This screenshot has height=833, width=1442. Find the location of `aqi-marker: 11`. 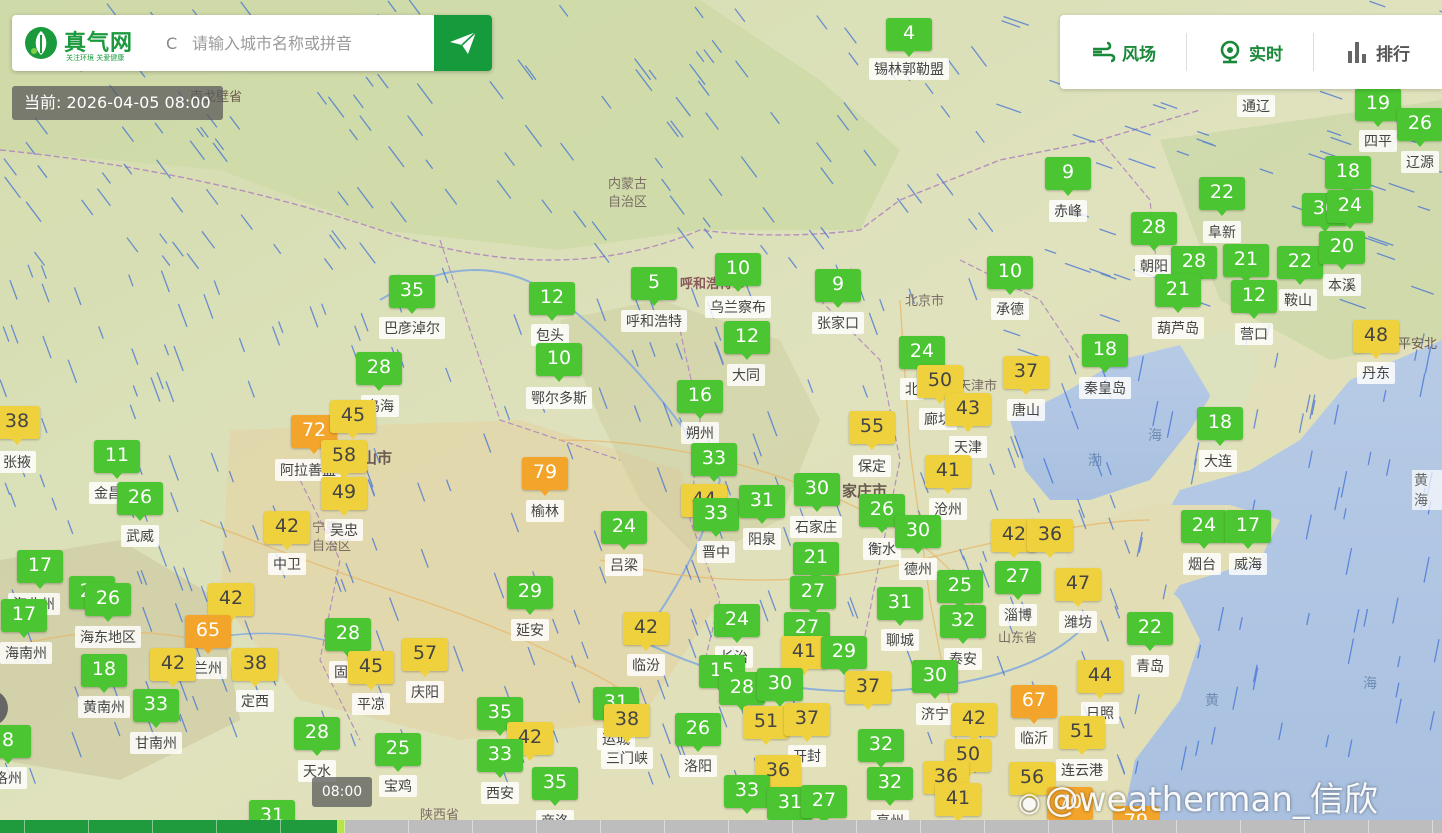

aqi-marker: 11 is located at coordinates (117, 459).